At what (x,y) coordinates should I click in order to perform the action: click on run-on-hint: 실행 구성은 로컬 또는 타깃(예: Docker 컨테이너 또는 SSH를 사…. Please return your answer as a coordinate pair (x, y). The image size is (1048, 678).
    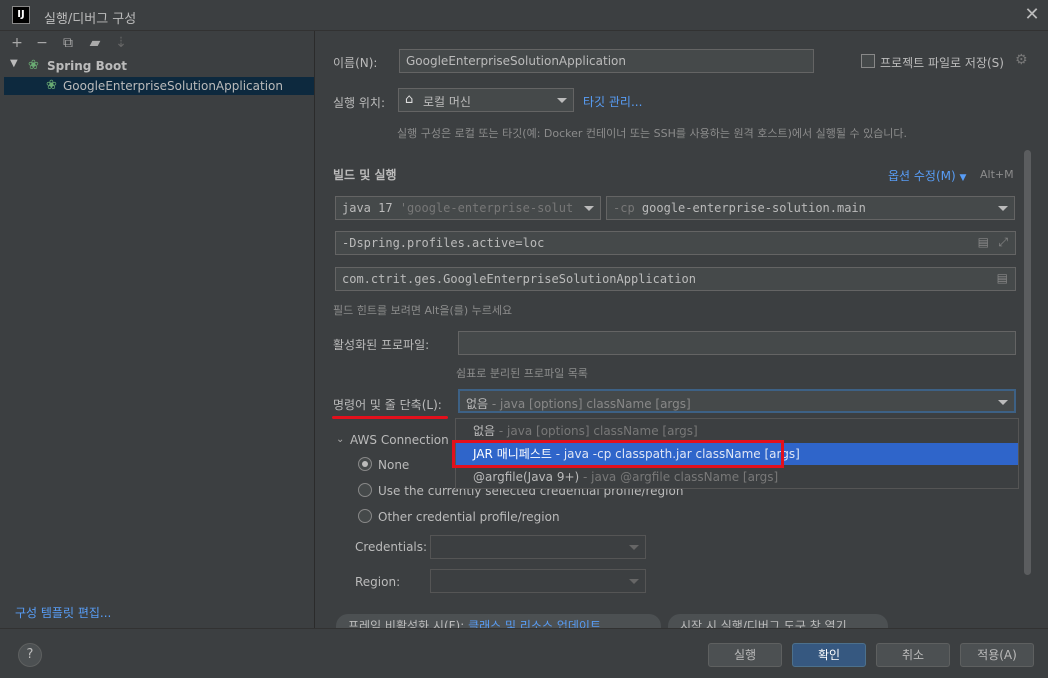
    Looking at the image, I should click on (652, 133).